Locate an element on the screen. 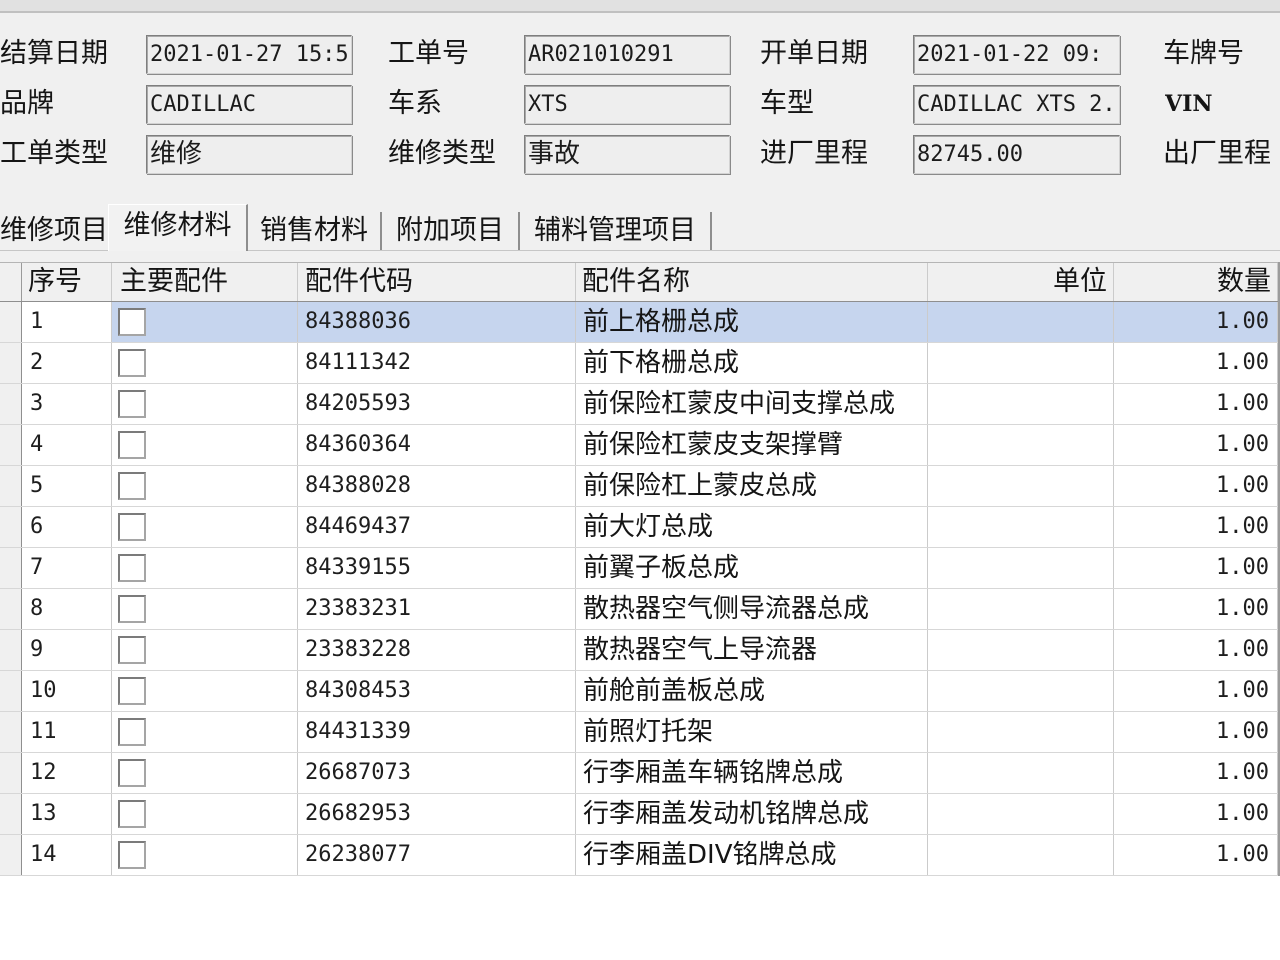  seq-cell: 11 is located at coordinates (67, 732).